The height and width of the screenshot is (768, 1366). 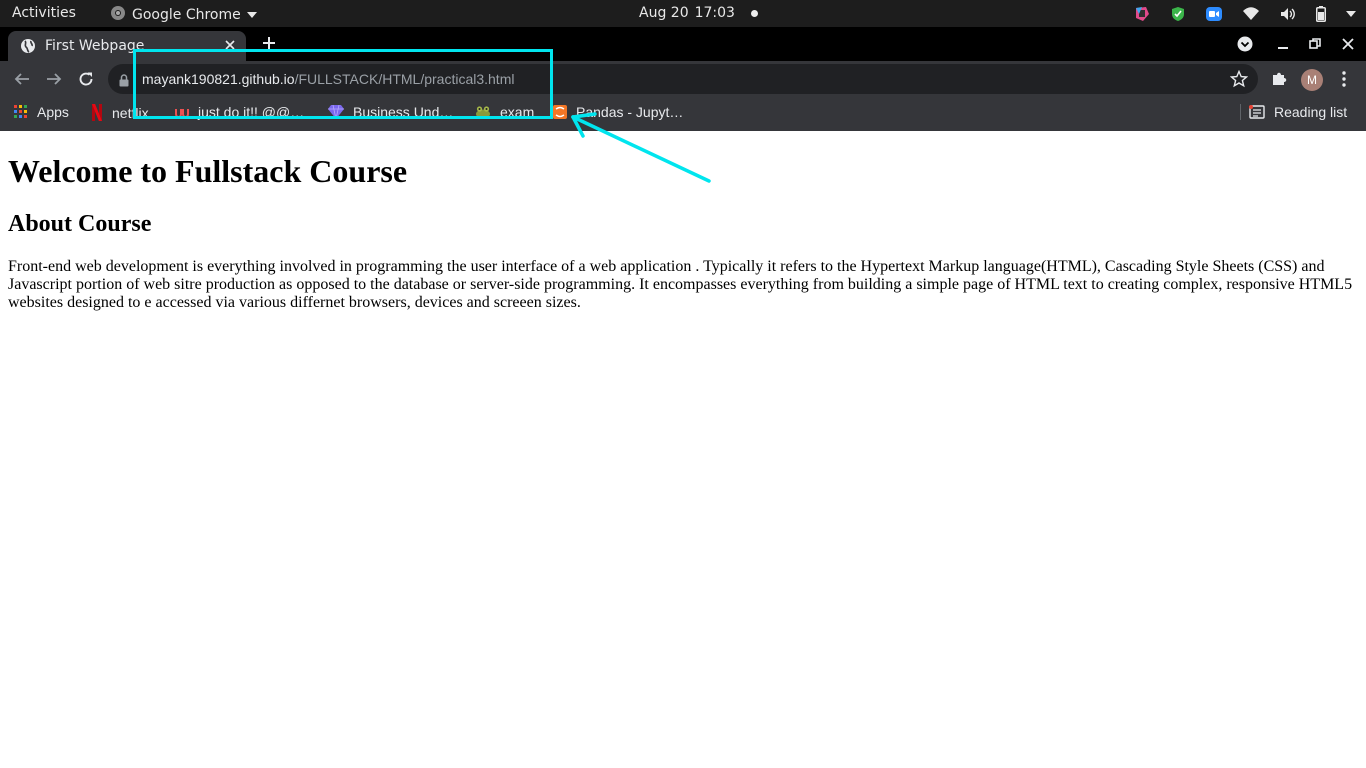 I want to click on wifi-icon, so click(x=1251, y=13).